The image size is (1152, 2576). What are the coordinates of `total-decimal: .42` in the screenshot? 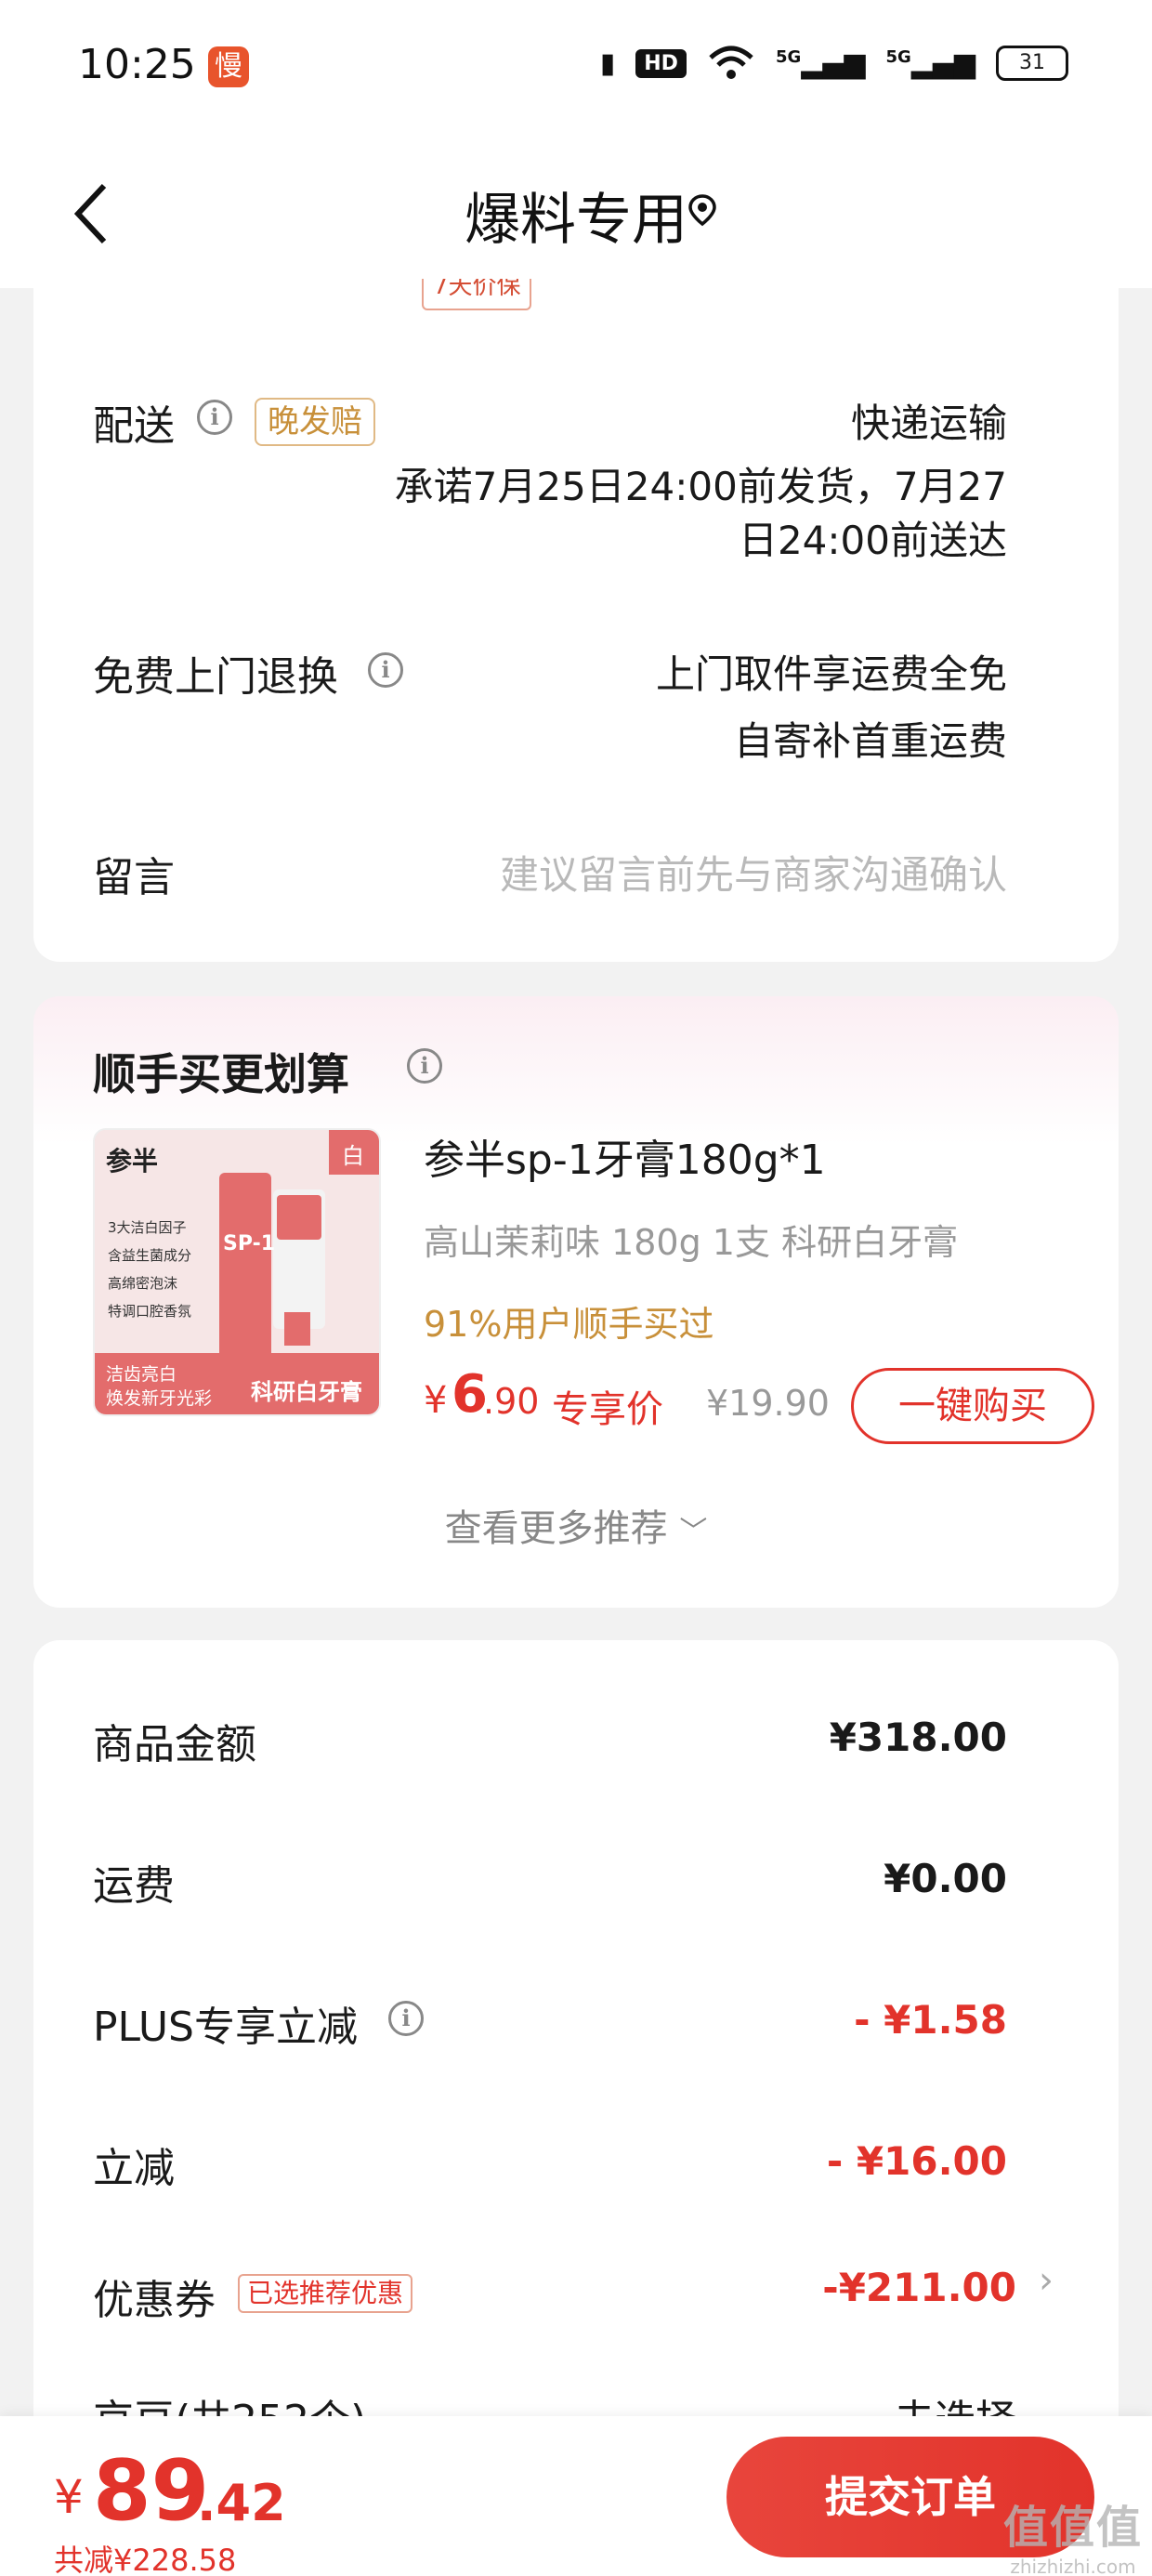 It's located at (241, 2503).